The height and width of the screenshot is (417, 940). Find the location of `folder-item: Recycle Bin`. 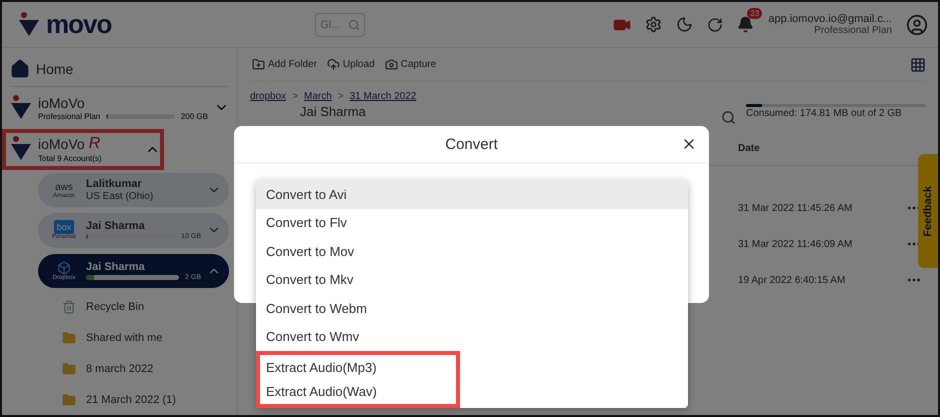

folder-item: Recycle Bin is located at coordinates (115, 306).